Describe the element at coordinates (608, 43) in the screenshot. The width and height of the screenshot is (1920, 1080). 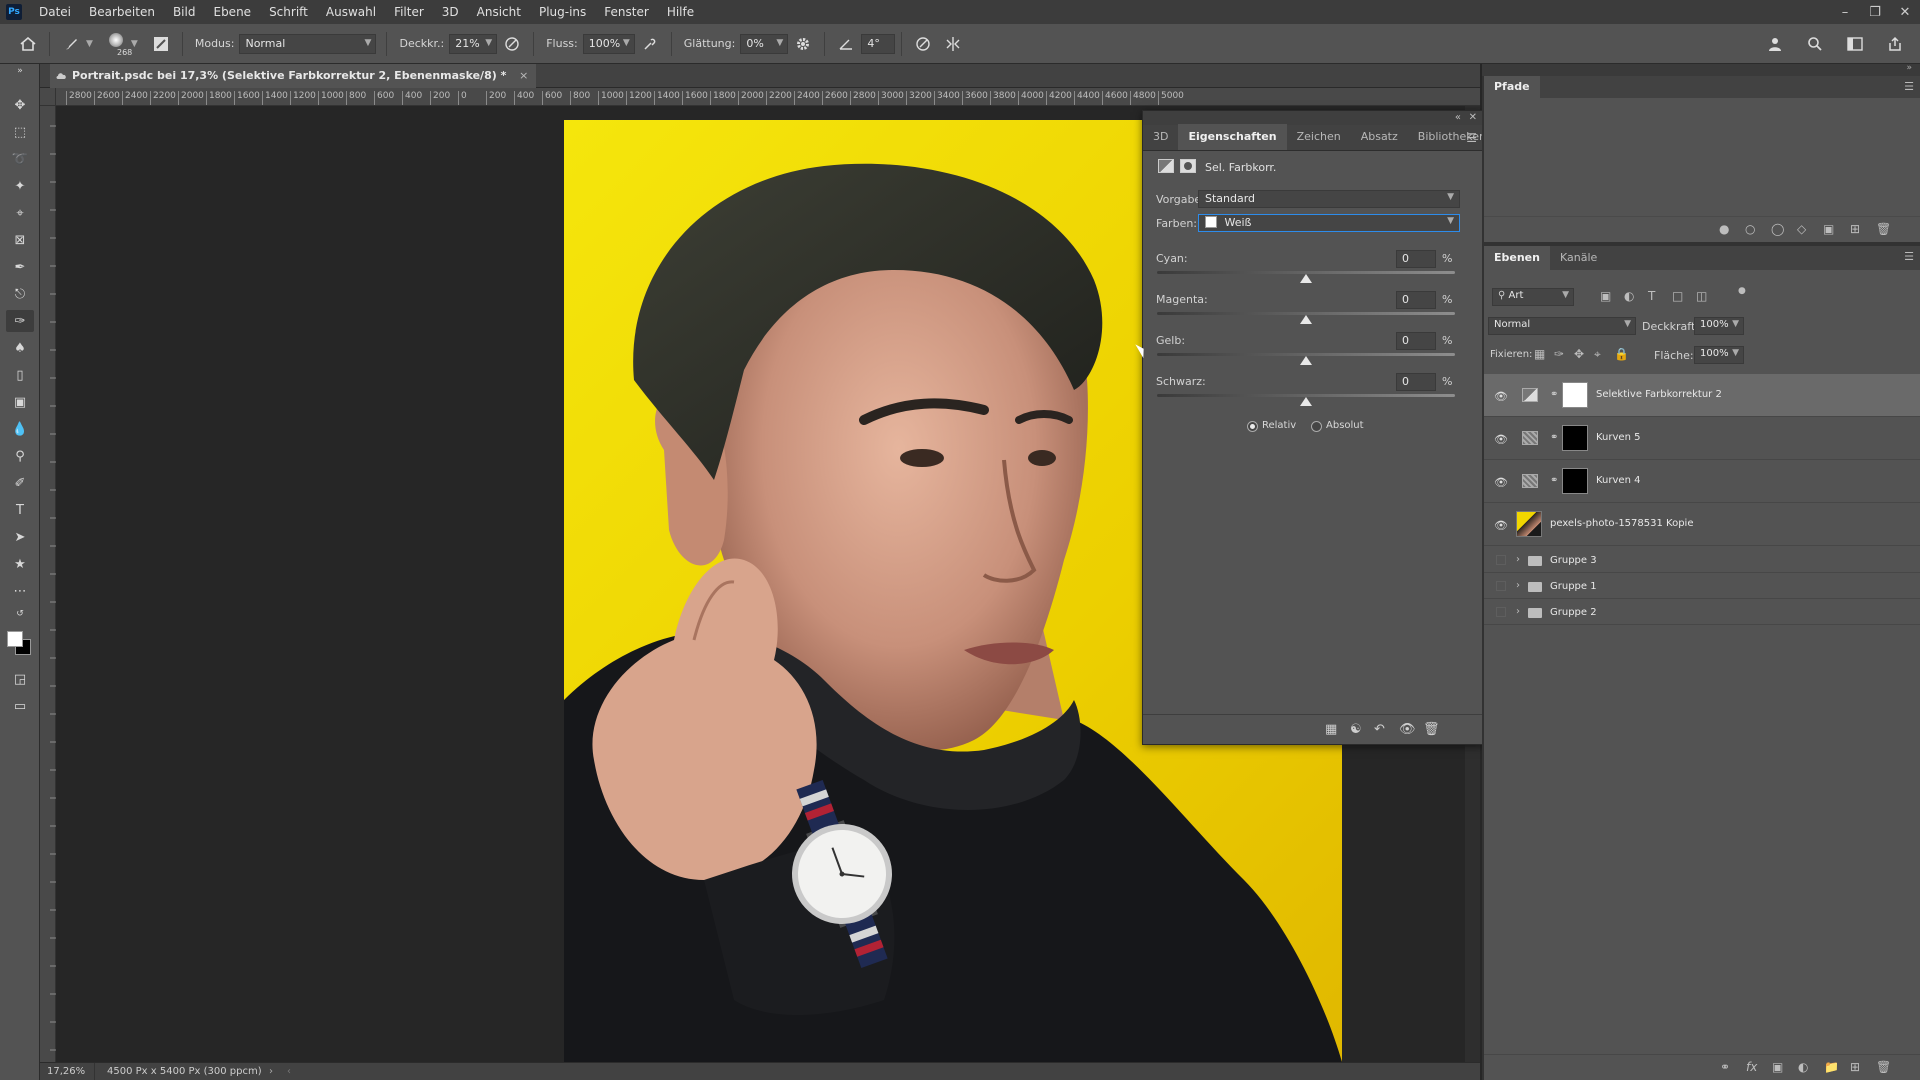
I see `flow-field: 100% ▼` at that location.